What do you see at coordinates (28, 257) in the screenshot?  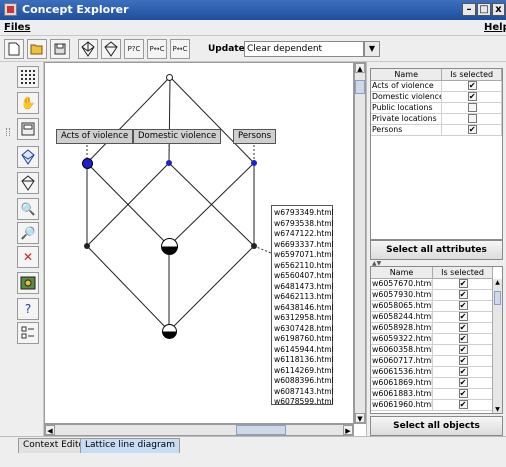 I see `remove-tool: ✕` at bounding box center [28, 257].